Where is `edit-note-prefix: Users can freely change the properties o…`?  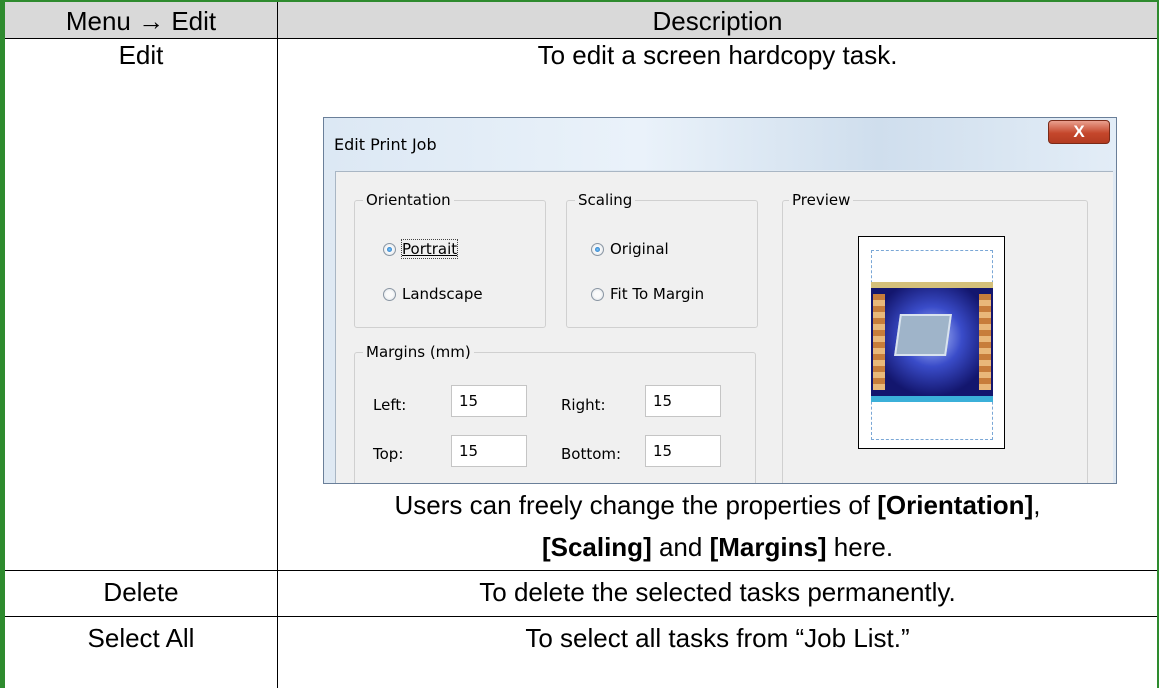
edit-note-prefix: Users can freely change the properties o… is located at coordinates (636, 505).